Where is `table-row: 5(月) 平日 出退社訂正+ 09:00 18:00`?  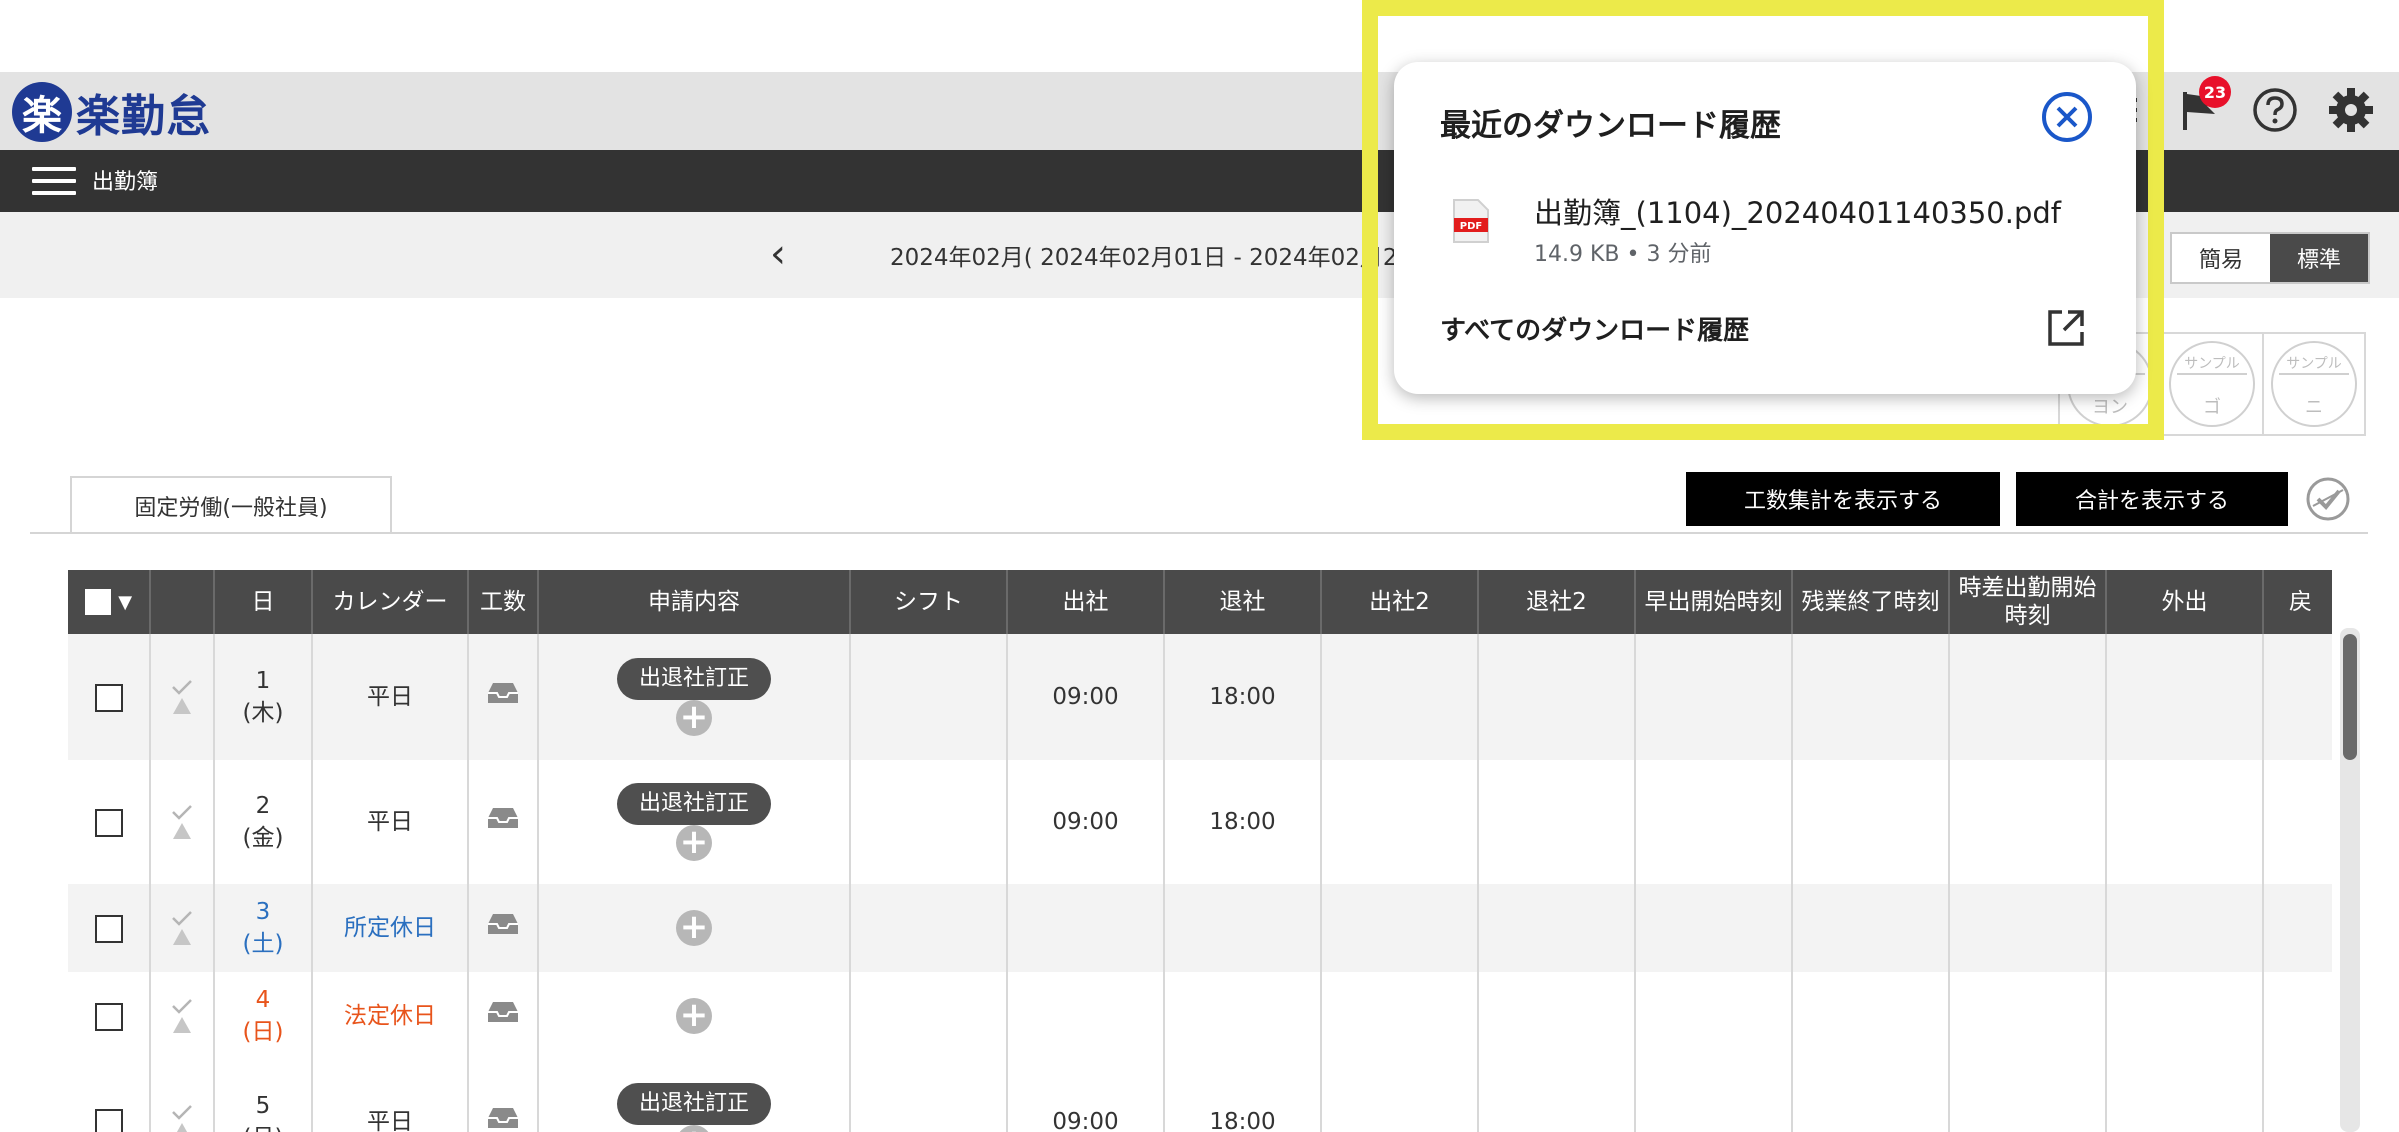
table-row: 5(月) 平日 出退社訂正+ 09:00 18:00 is located at coordinates (1200, 1096).